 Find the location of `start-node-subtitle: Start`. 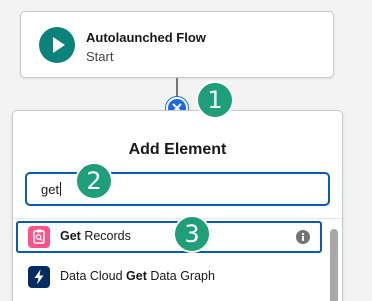

start-node-subtitle: Start is located at coordinates (100, 56).